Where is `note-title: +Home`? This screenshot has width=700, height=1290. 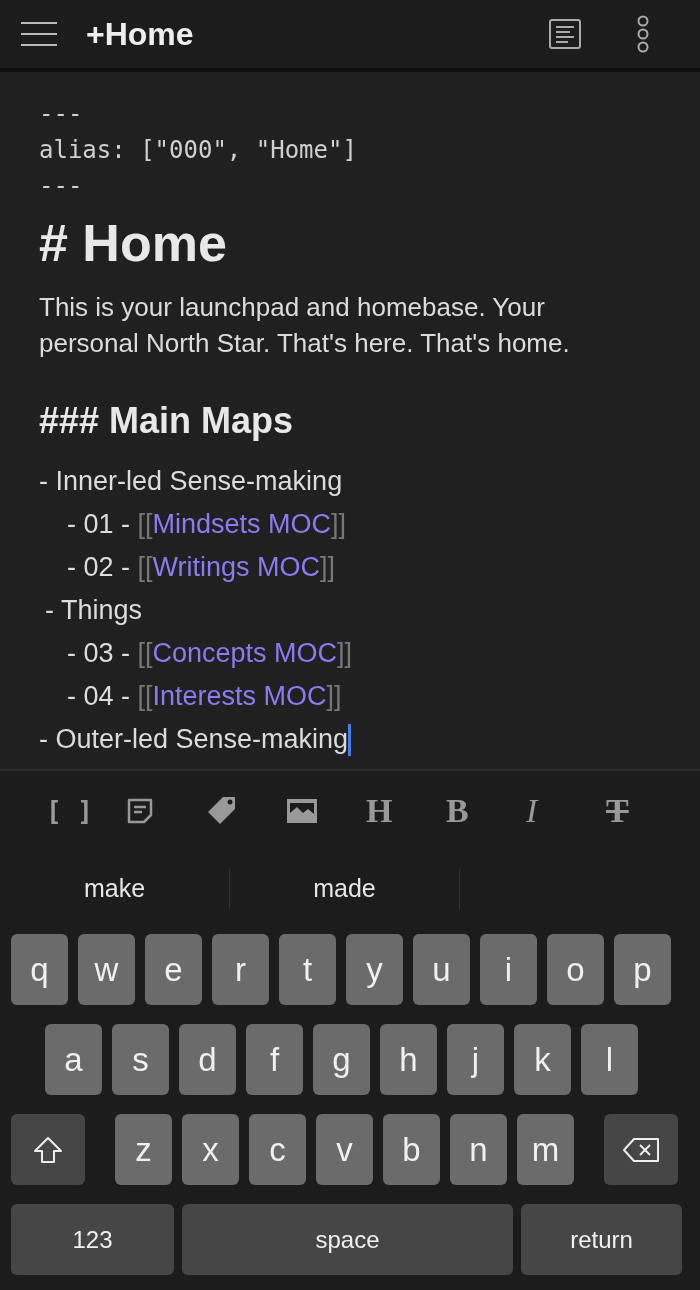 note-title: +Home is located at coordinates (140, 34).